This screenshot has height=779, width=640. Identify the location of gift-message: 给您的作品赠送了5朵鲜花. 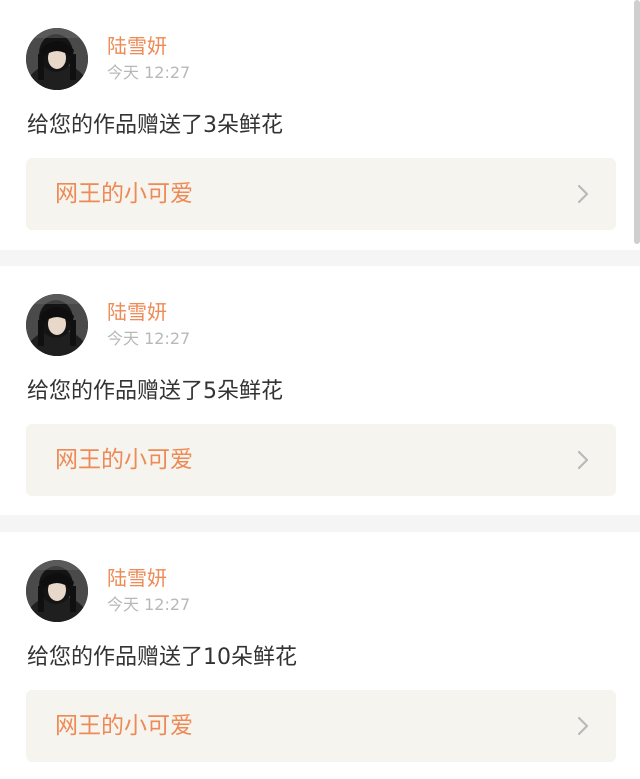
(155, 391).